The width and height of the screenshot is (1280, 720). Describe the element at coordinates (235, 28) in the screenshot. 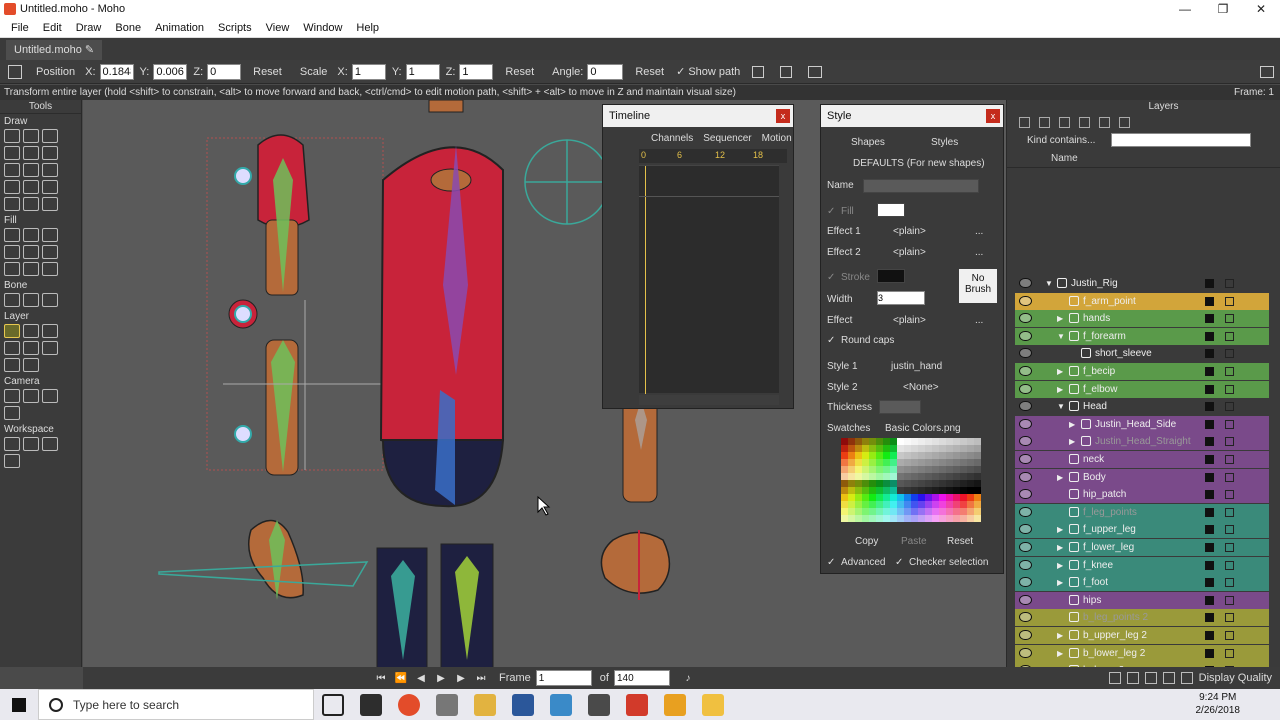

I see `menu-scripts: Scripts` at that location.